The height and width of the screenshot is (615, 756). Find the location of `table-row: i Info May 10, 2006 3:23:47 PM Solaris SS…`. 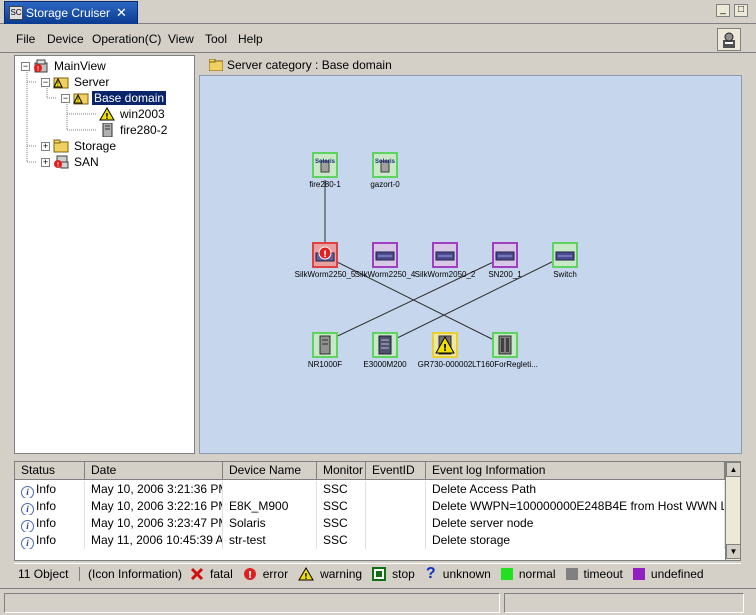

table-row: i Info May 10, 2006 3:23:47 PM Solaris SS… is located at coordinates (370, 523).